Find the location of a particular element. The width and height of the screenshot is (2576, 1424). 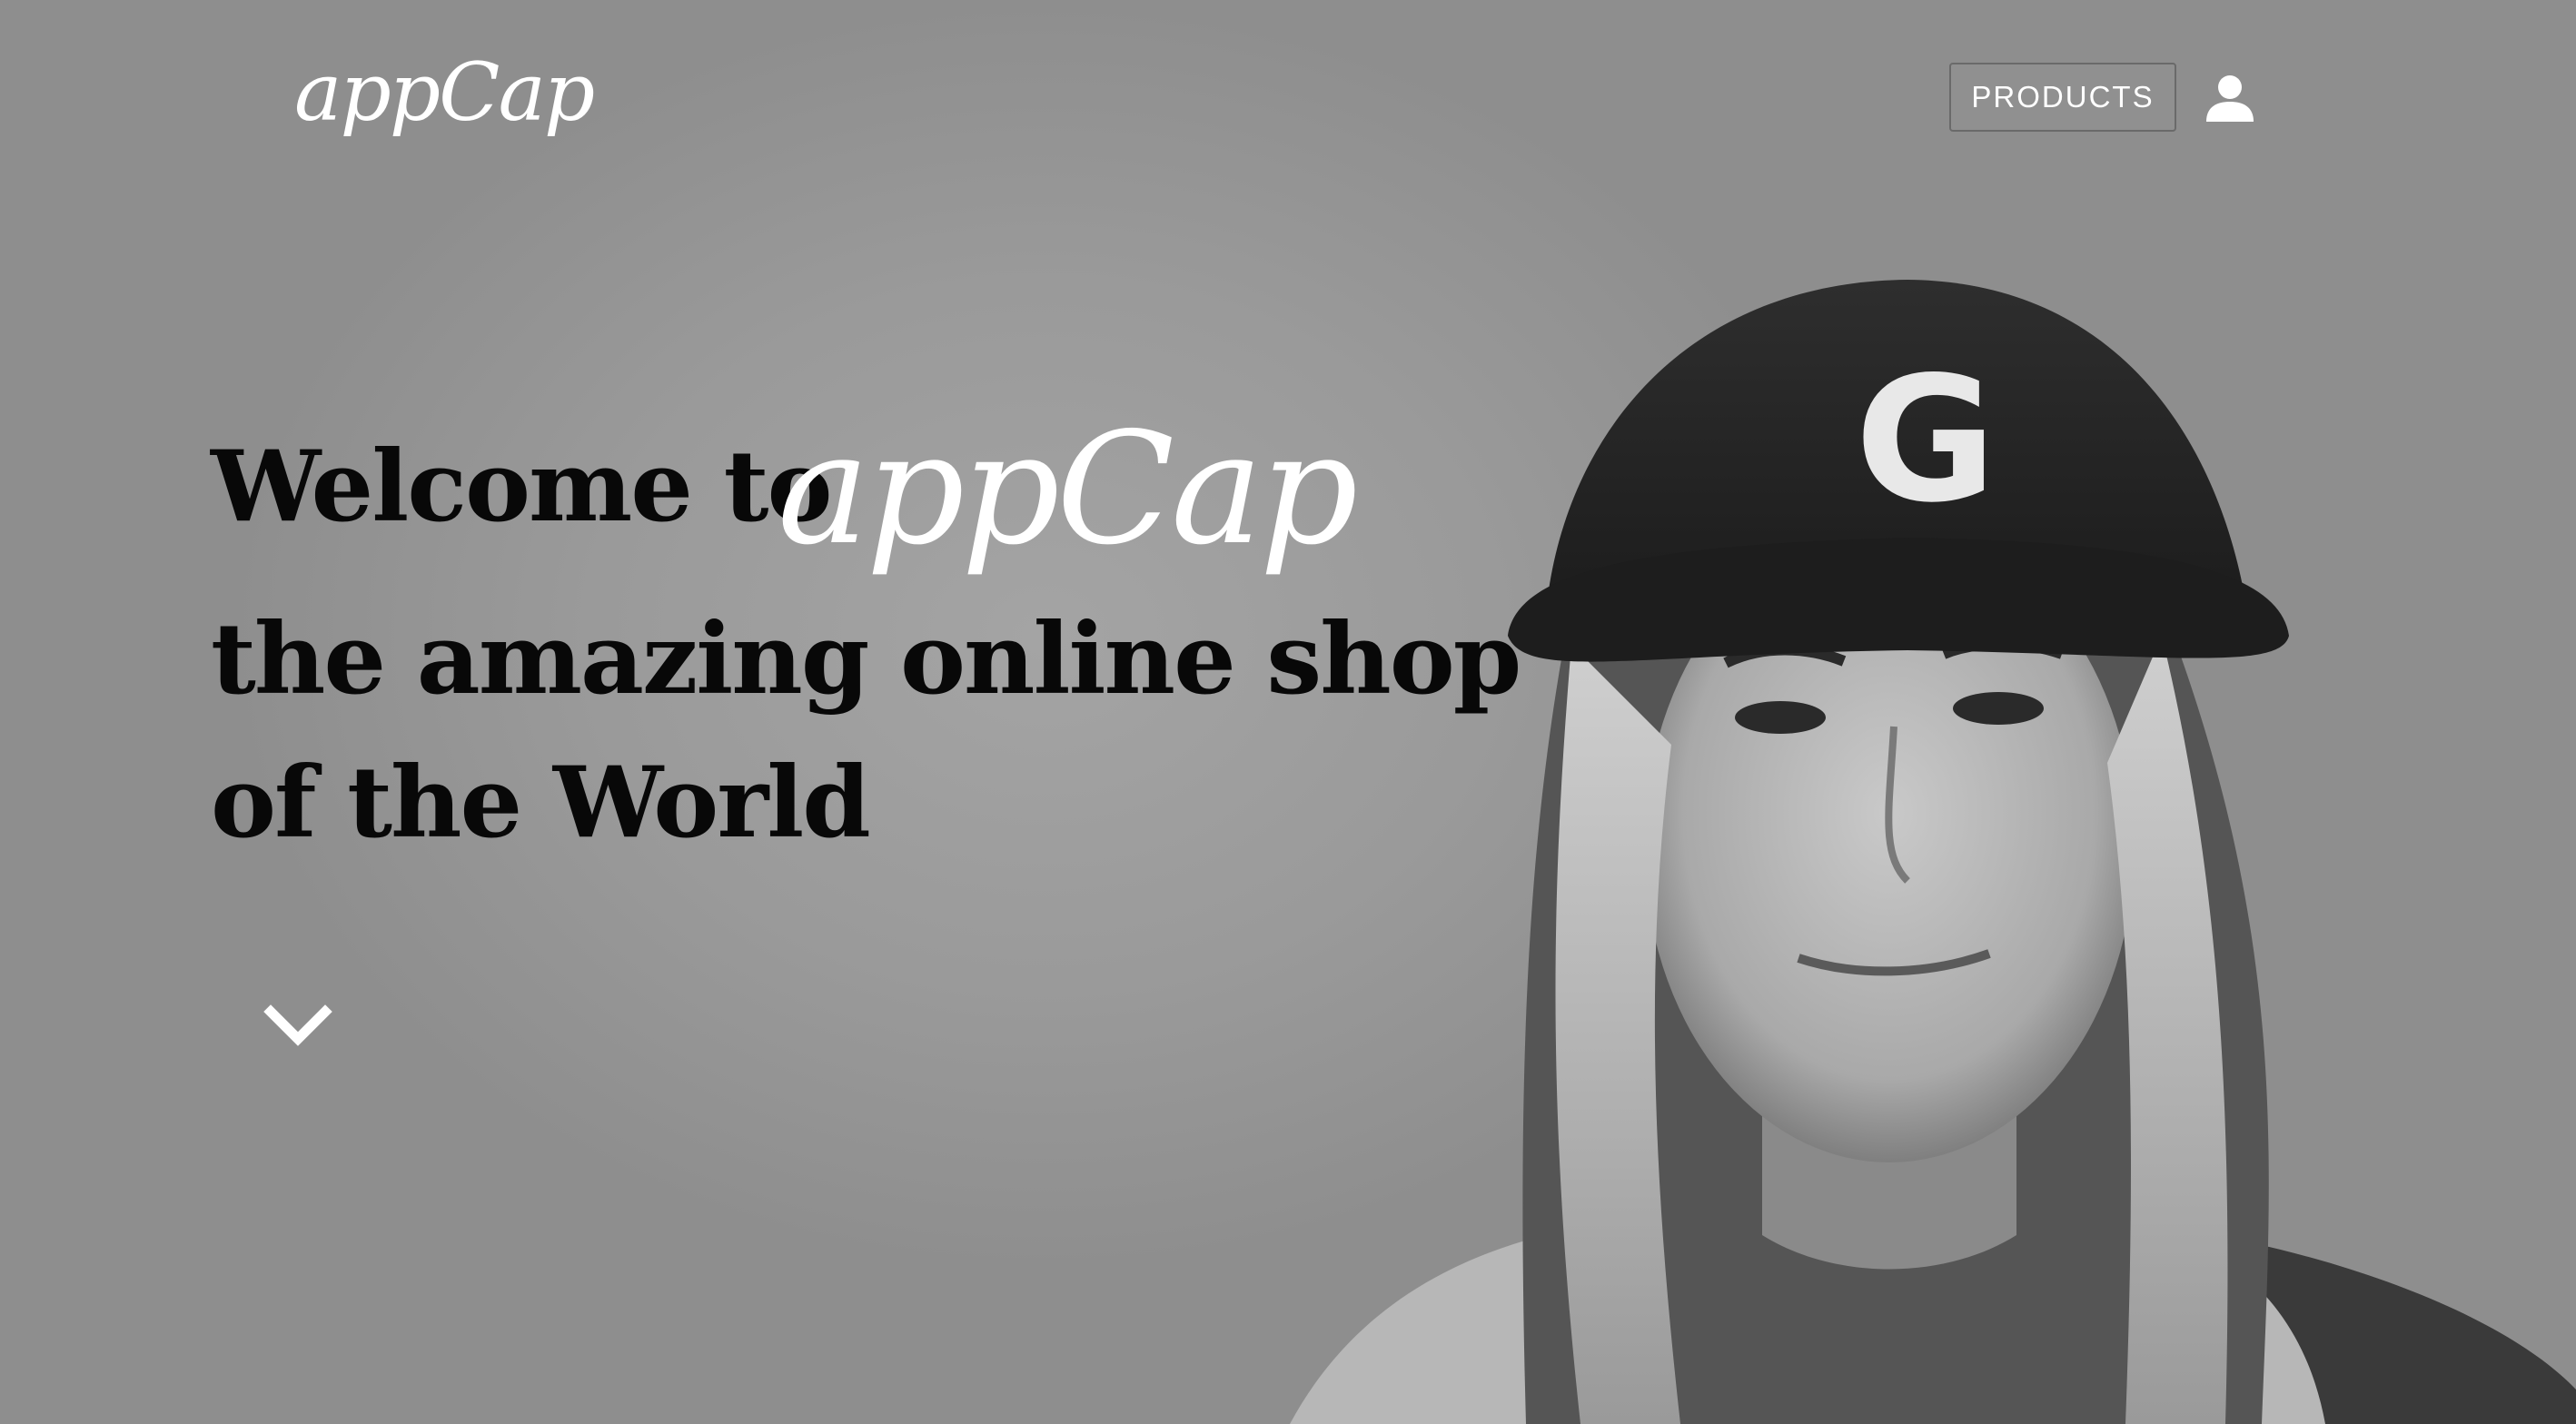

user-icon-graphic is located at coordinates (2230, 98).